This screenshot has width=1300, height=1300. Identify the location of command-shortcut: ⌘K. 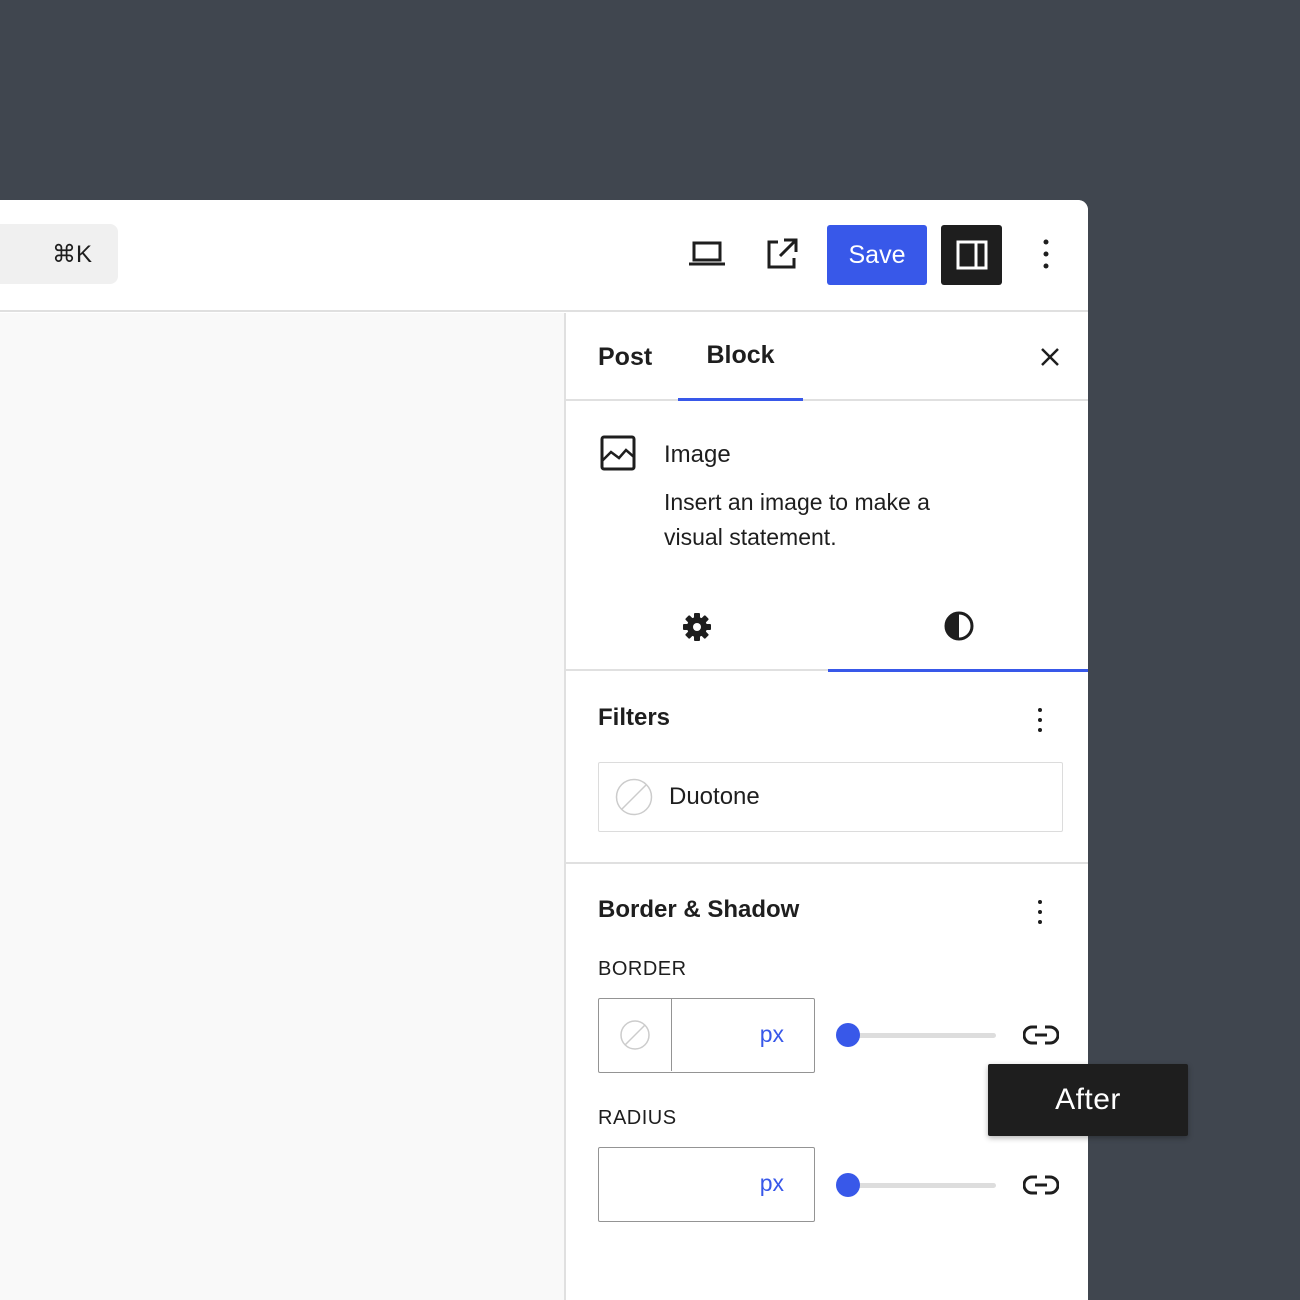
(71, 254).